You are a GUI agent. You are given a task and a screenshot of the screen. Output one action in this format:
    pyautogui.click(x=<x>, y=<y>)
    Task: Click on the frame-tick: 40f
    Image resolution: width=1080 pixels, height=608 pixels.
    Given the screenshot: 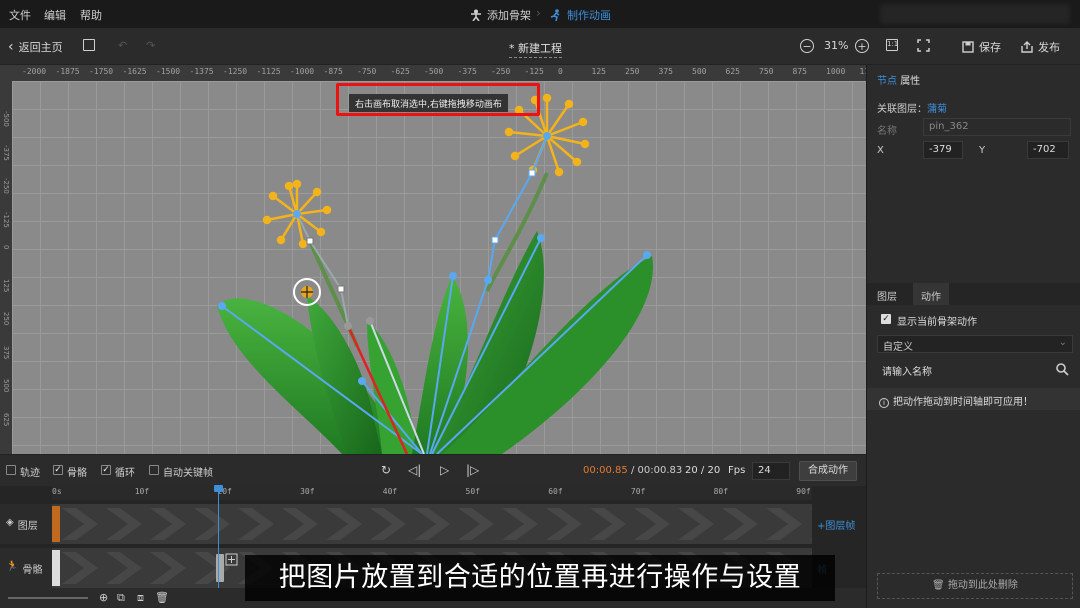 What is the action you would take?
    pyautogui.click(x=390, y=491)
    